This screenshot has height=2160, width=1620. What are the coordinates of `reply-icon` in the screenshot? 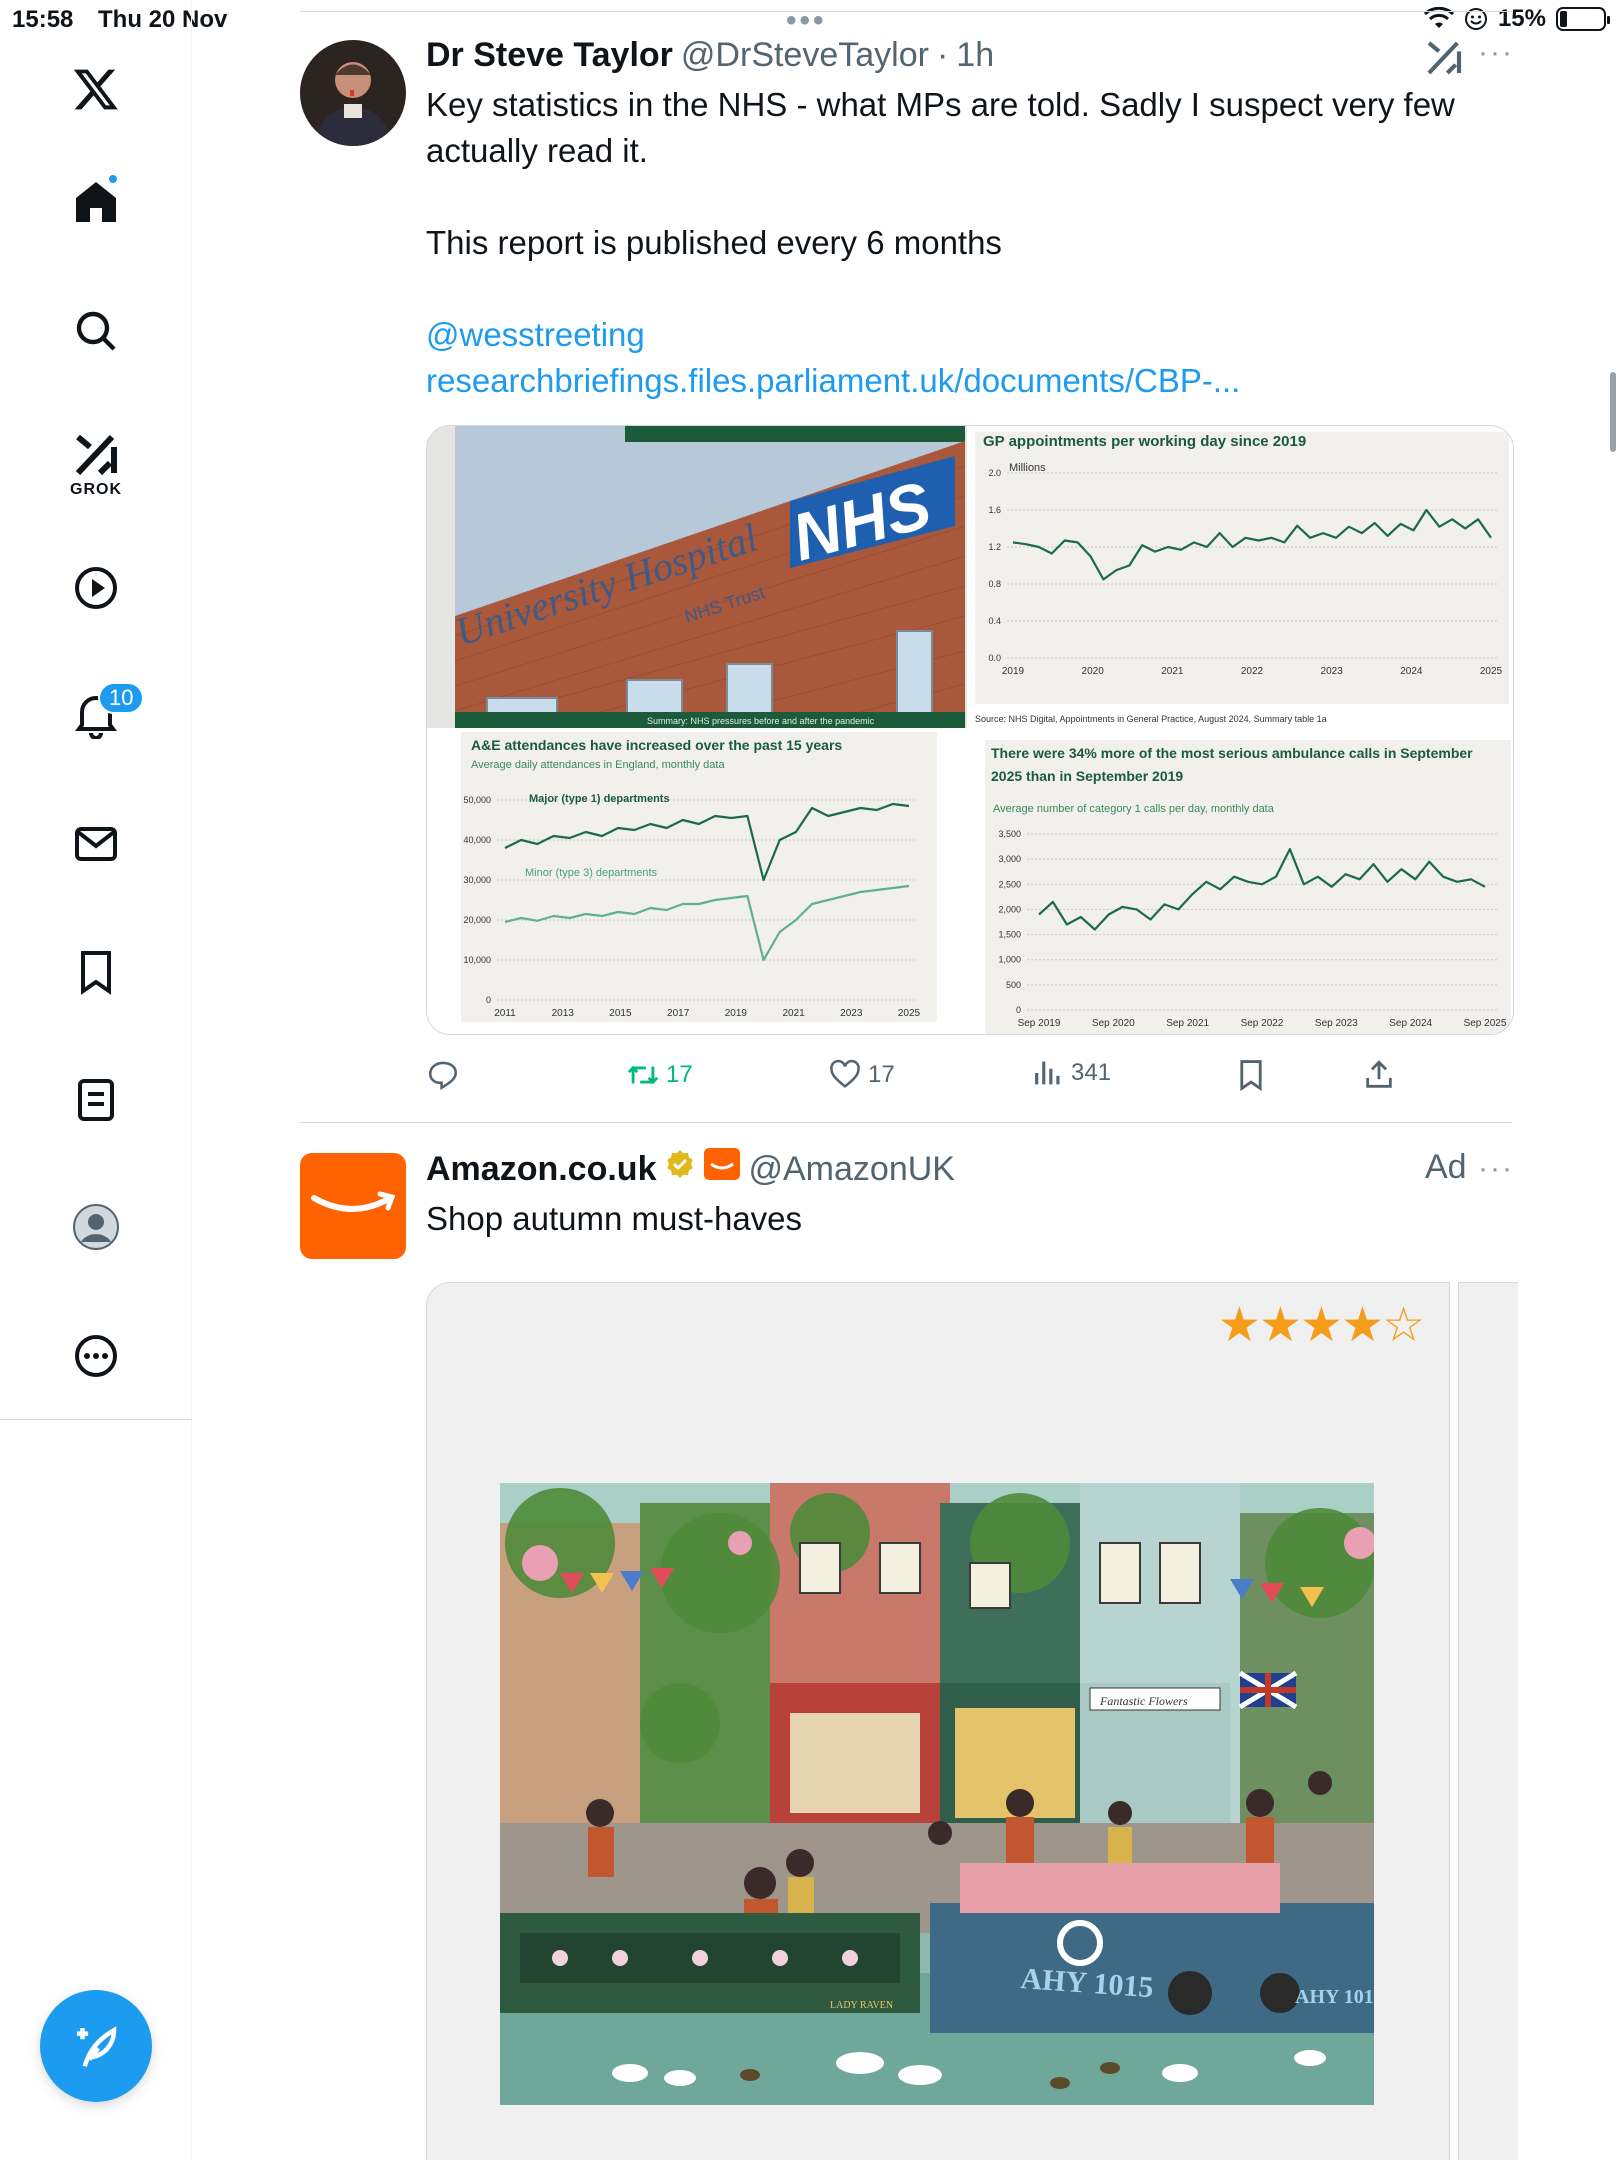 It's located at (443, 1076).